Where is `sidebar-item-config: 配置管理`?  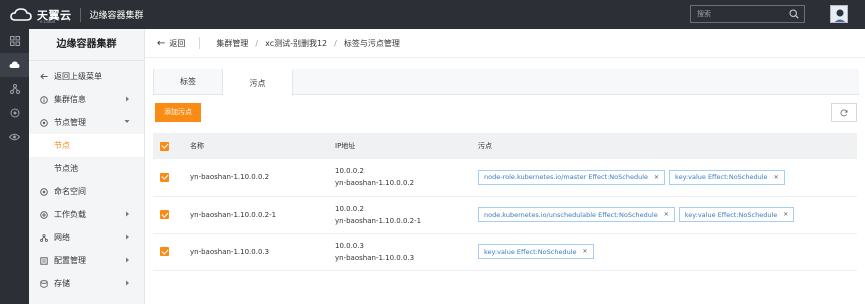
sidebar-item-config: 配置管理 is located at coordinates (86, 260).